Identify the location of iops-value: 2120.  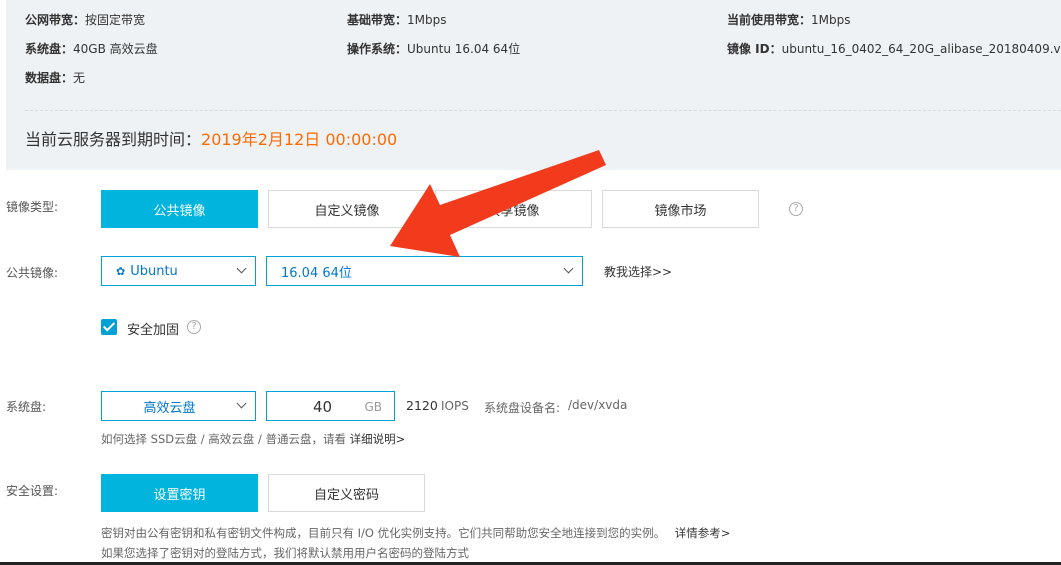
(422, 405).